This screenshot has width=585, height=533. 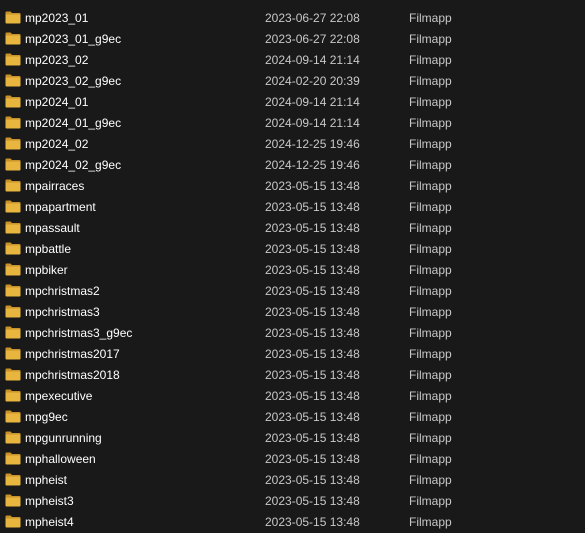 What do you see at coordinates (57, 60) in the screenshot?
I see `file-name: mp2023_02` at bounding box center [57, 60].